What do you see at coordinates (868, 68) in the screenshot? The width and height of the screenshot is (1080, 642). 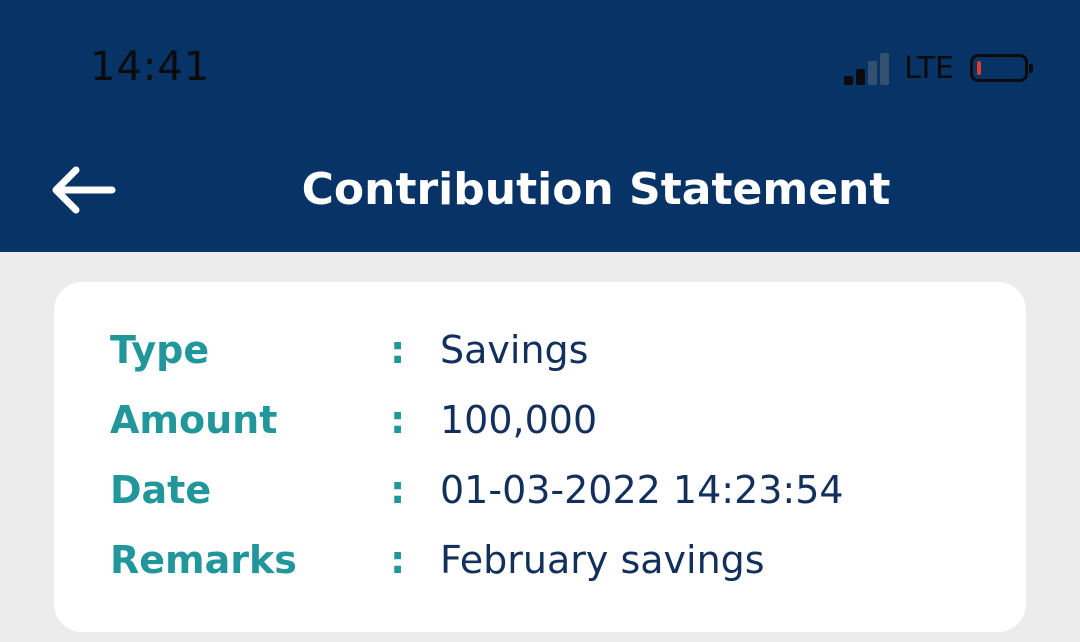 I see `signal-icon` at bounding box center [868, 68].